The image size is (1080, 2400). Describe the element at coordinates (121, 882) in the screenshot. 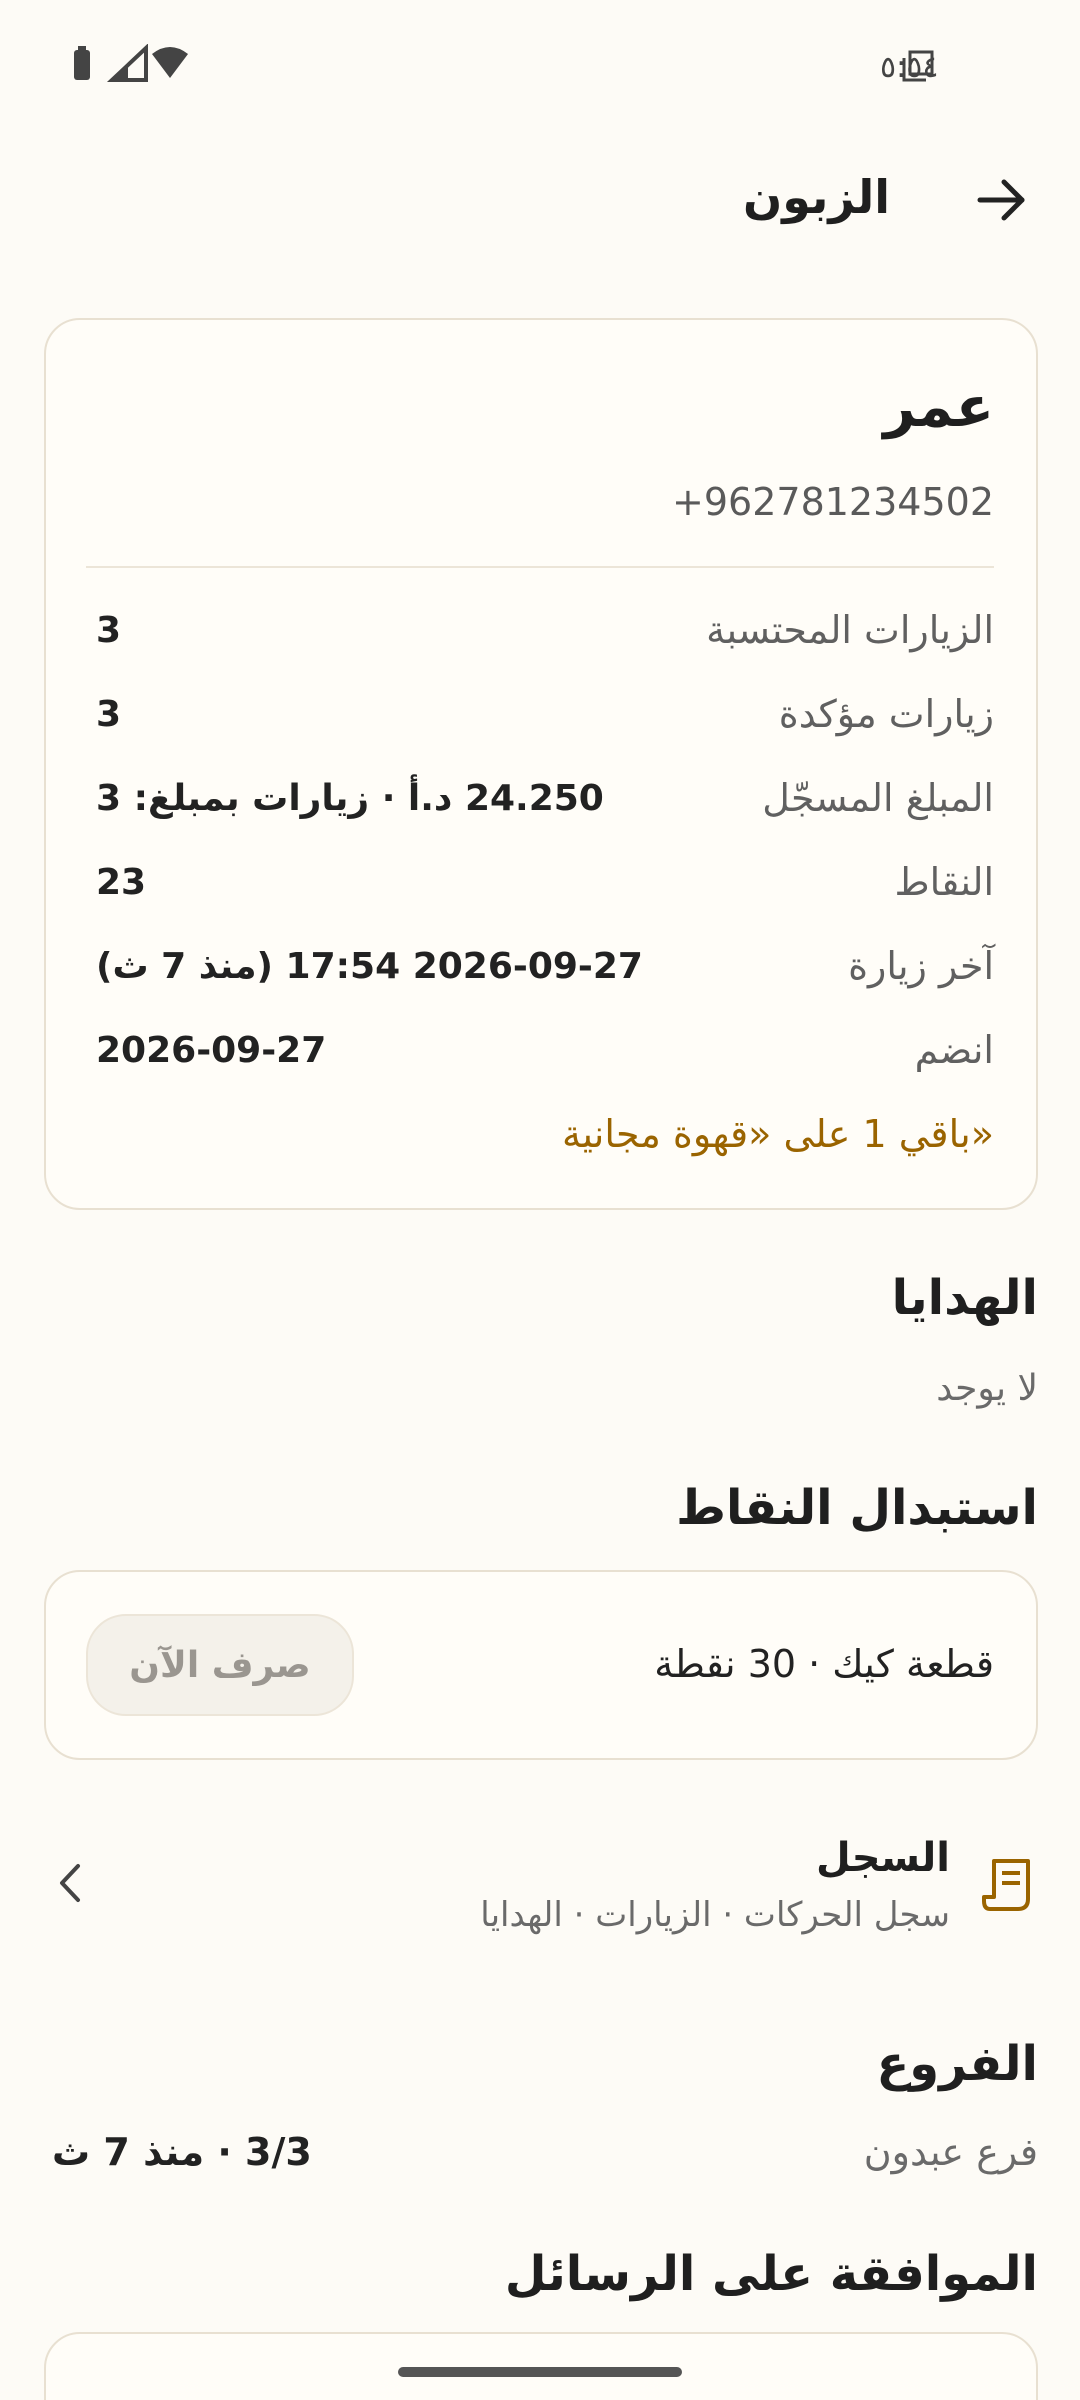

I see `stat-value: 23` at that location.